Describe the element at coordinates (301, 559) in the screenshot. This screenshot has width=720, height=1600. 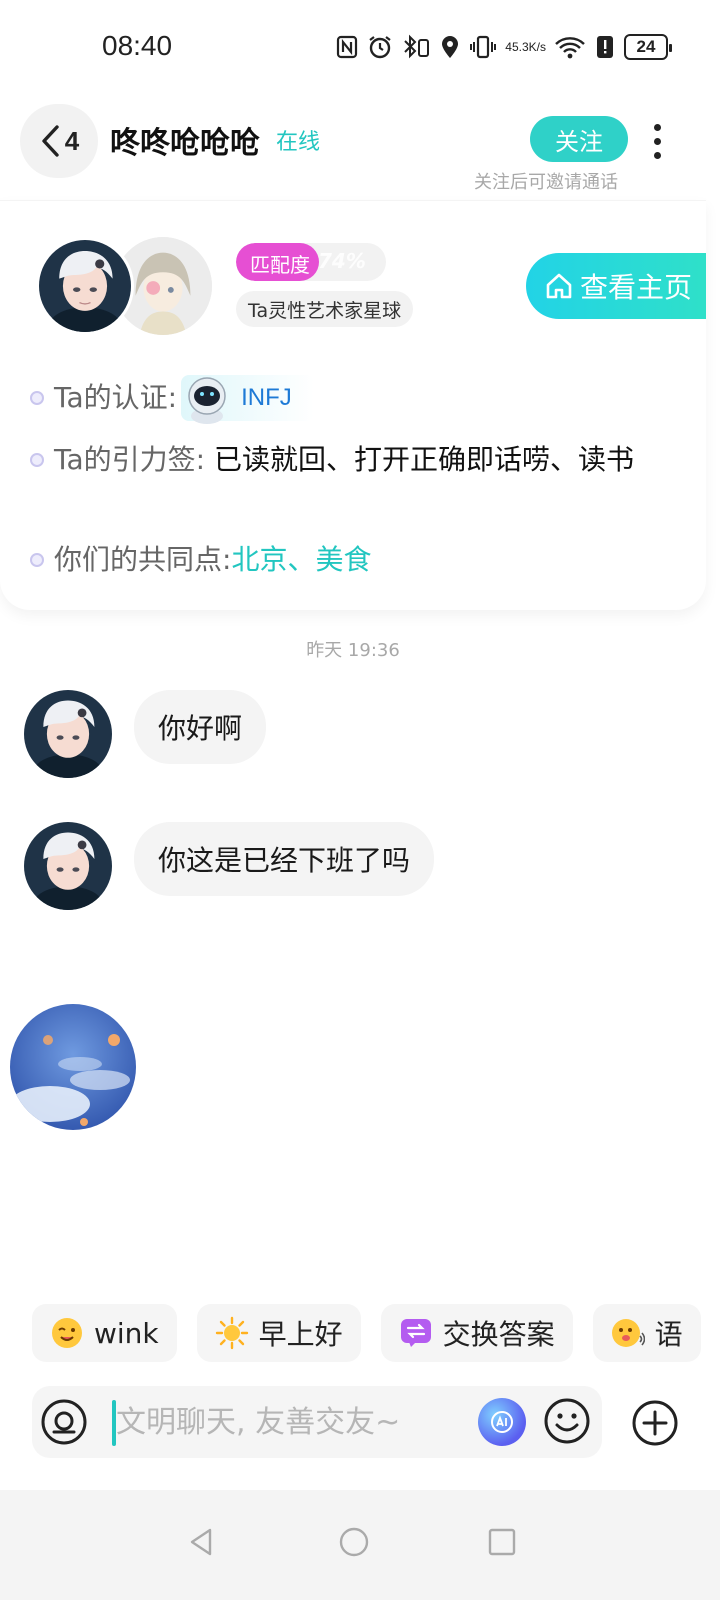
I see `common-value: 北京、美食` at that location.